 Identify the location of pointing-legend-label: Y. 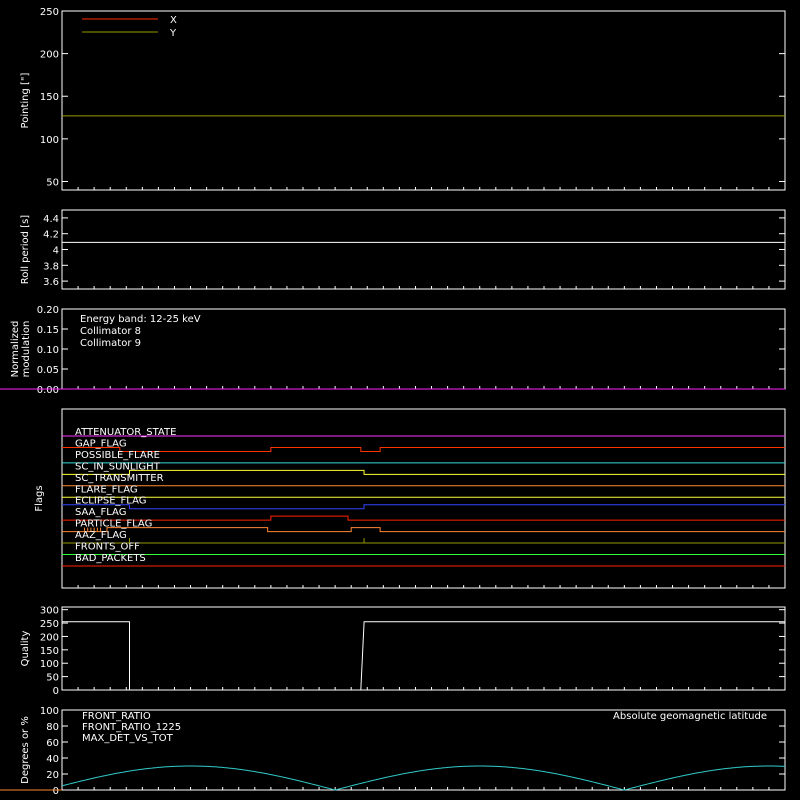
(173, 33).